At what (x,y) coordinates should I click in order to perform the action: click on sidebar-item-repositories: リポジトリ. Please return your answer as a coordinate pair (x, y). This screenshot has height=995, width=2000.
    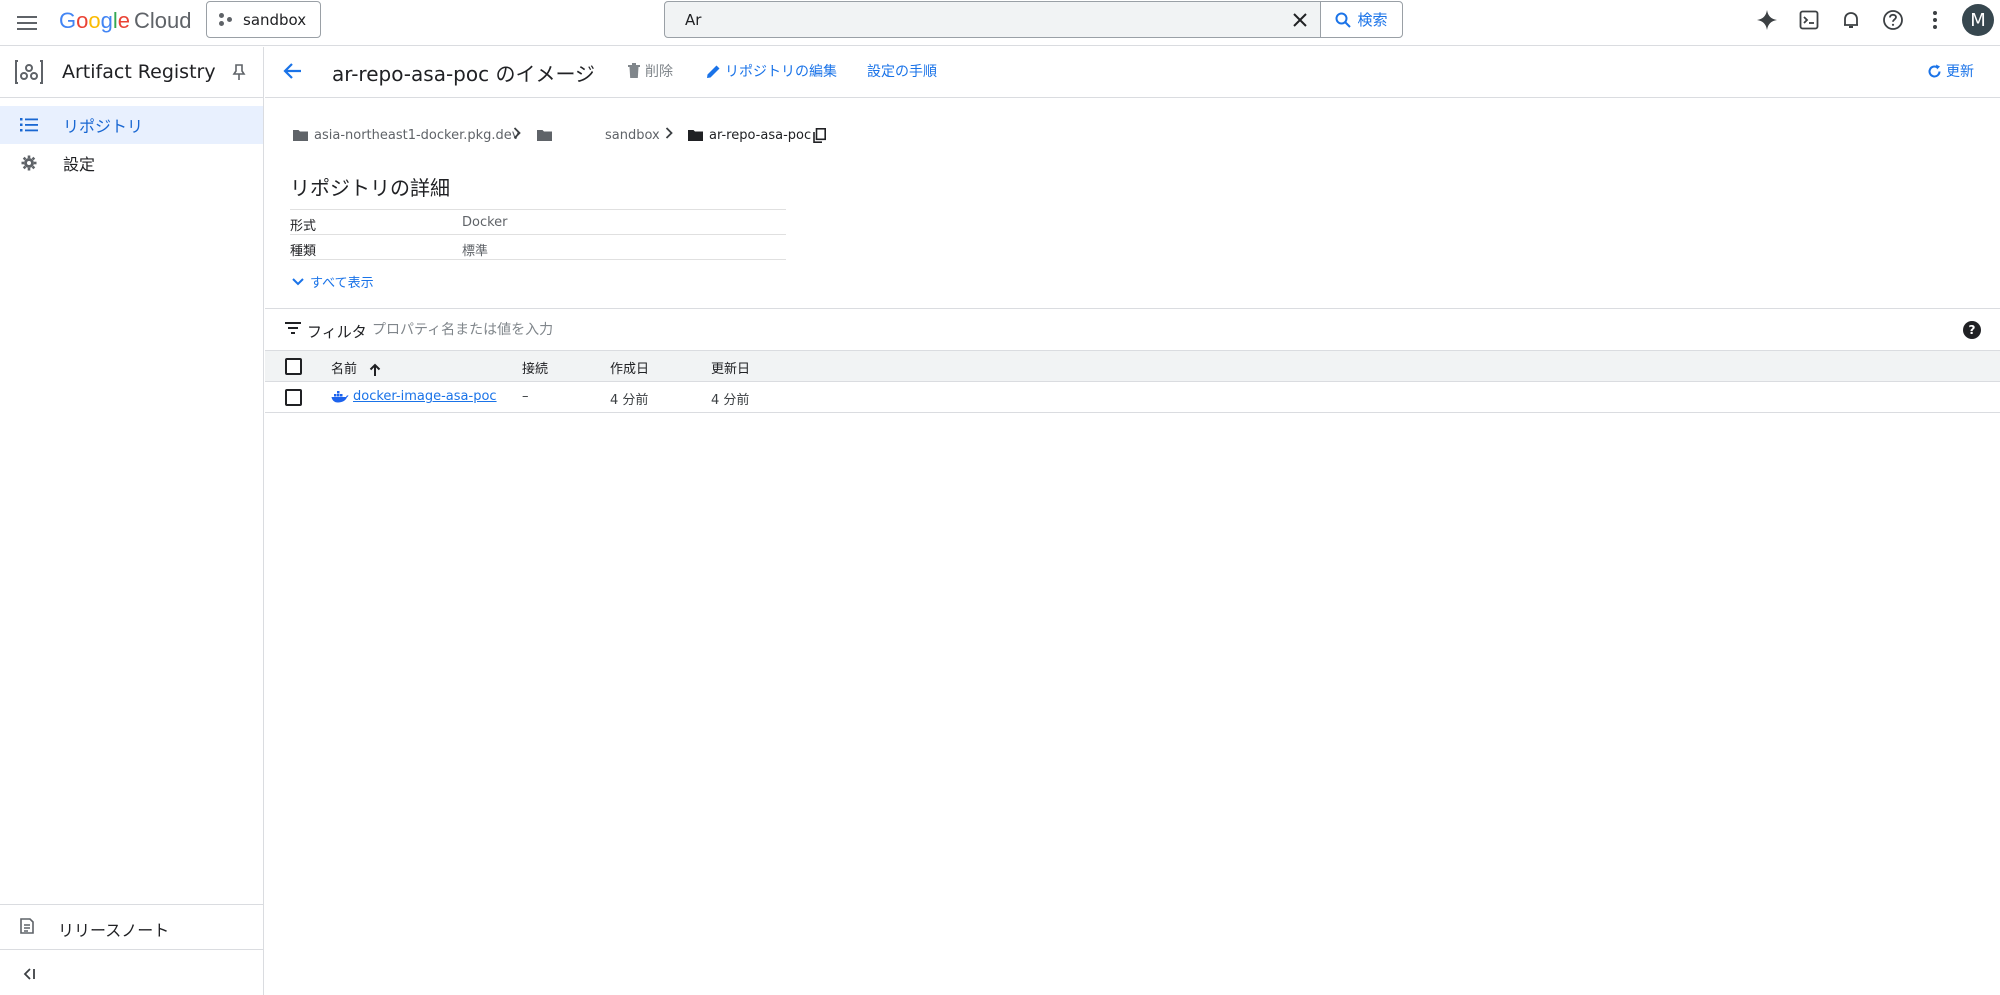
    Looking at the image, I should click on (131, 125).